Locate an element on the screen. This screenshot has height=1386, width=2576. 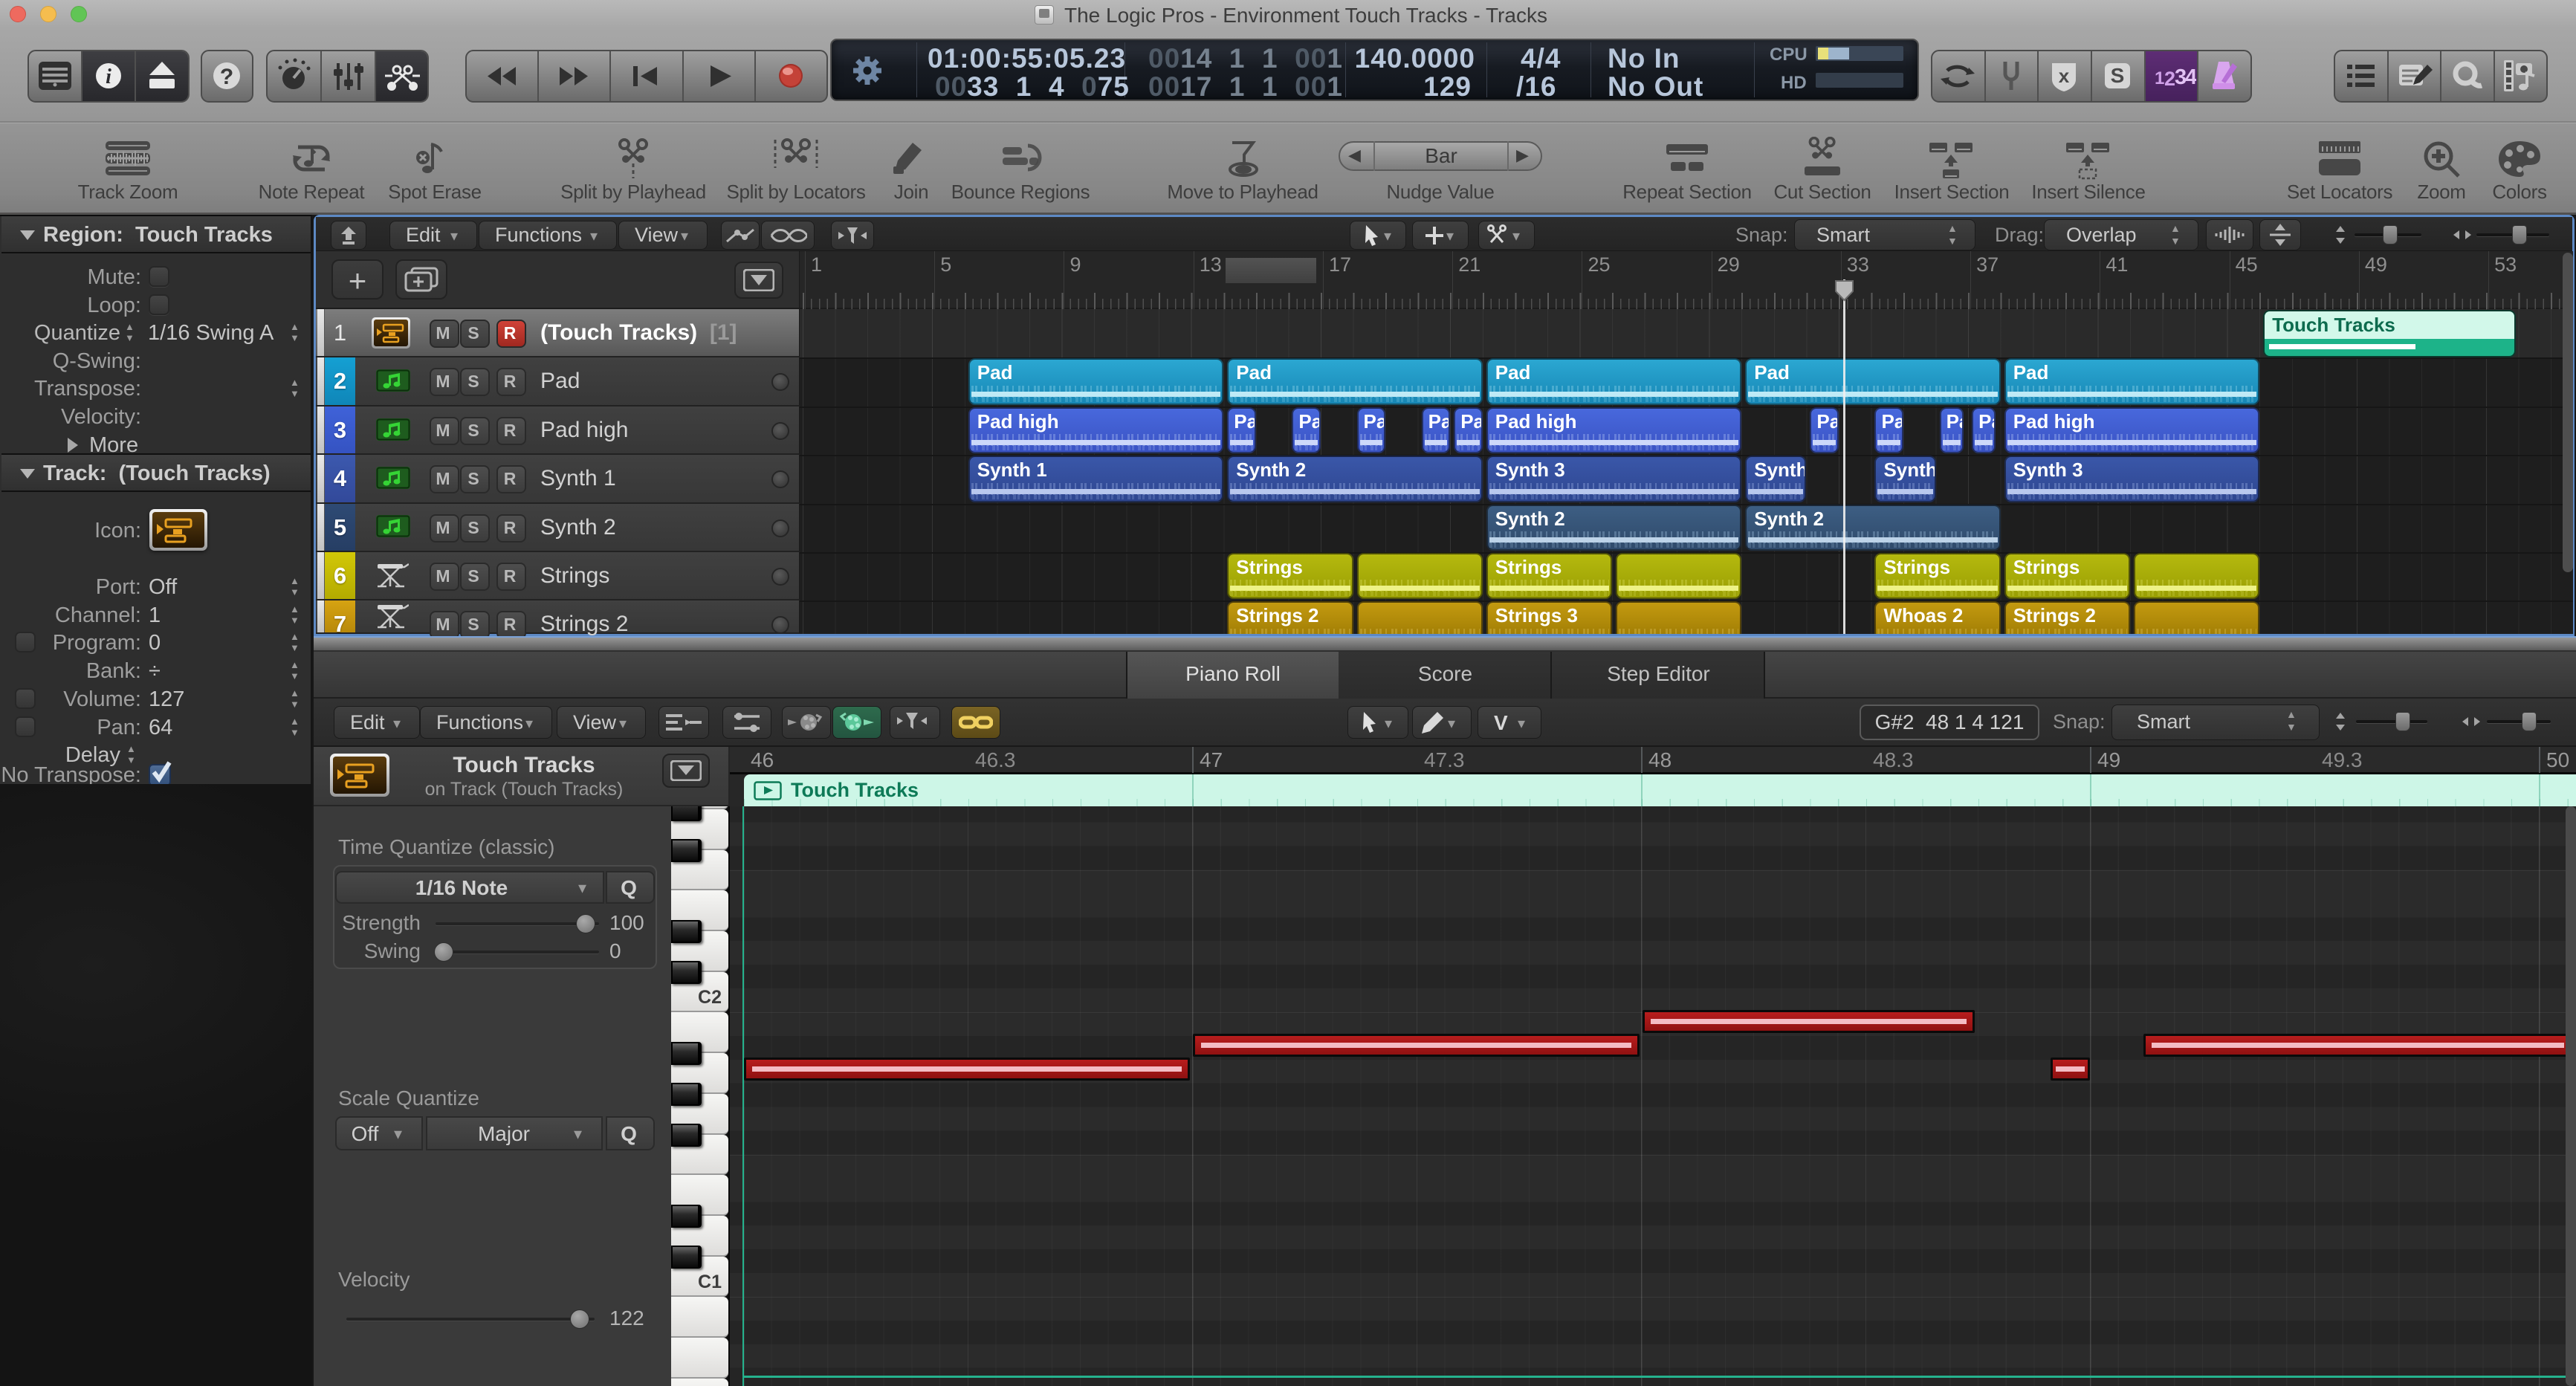
svg-text: 1 is located at coordinates (2159, 78).